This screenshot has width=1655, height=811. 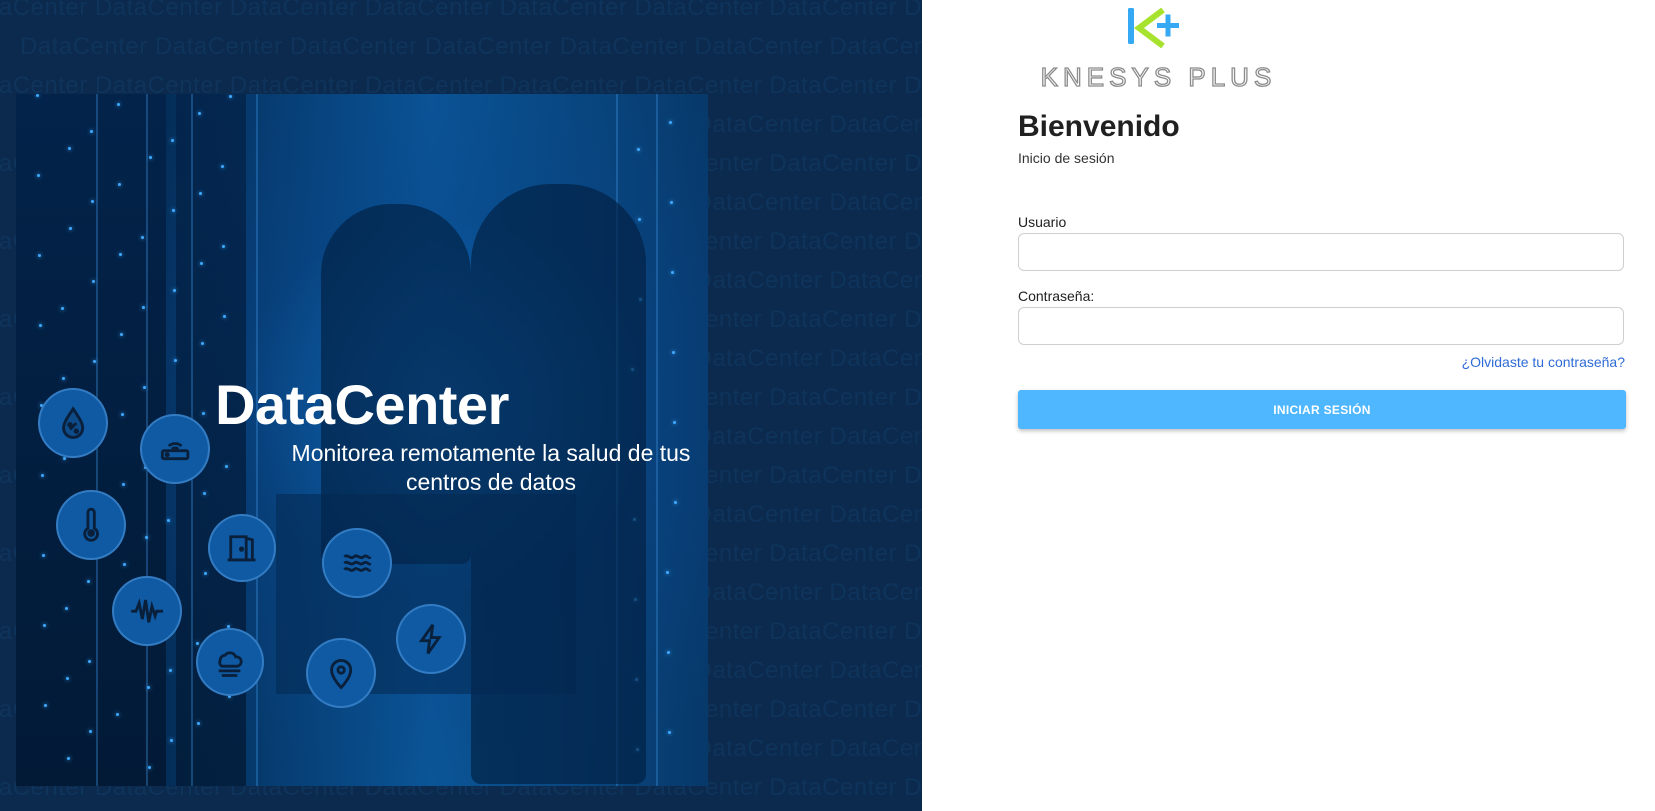 I want to click on router-icon, so click(x=175, y=449).